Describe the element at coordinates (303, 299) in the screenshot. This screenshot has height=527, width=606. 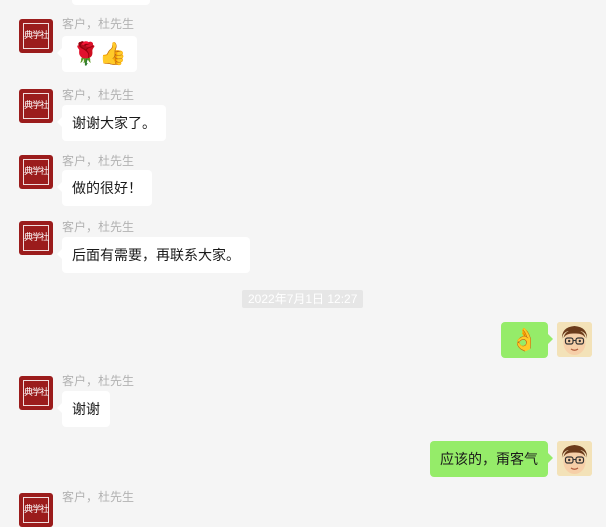
I see `chat-timestamp: 2022年7月1日 12:27` at that location.